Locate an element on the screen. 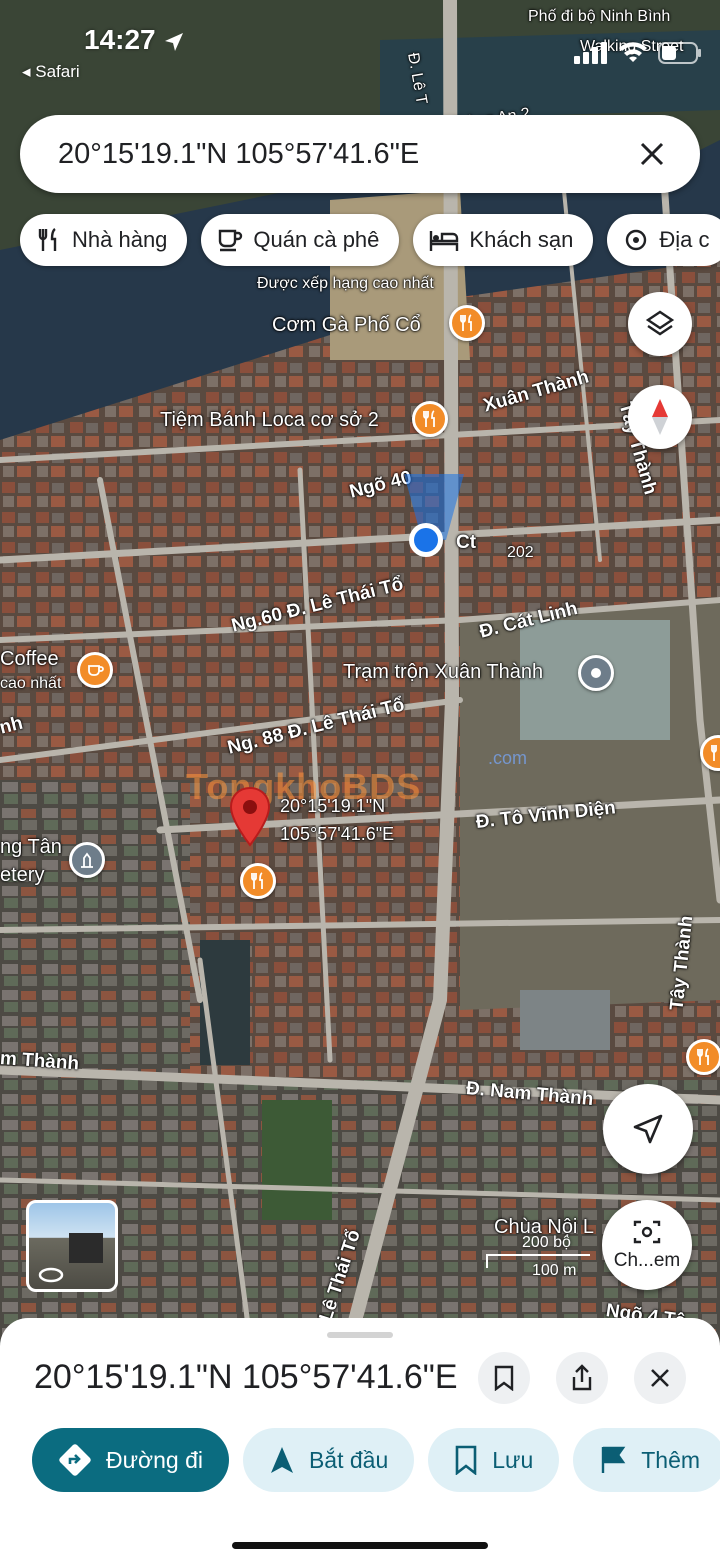 Image resolution: width=720 pixels, height=1564 pixels. close-sheet-button is located at coordinates (660, 1378).